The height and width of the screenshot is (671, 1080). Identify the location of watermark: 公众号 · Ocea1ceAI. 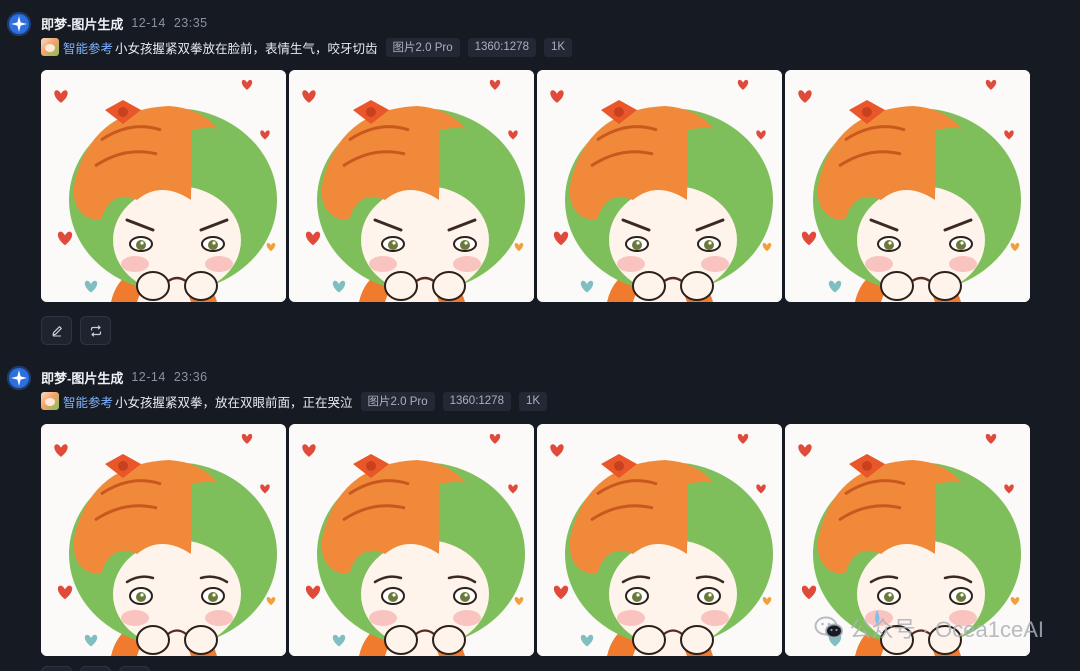
(929, 628).